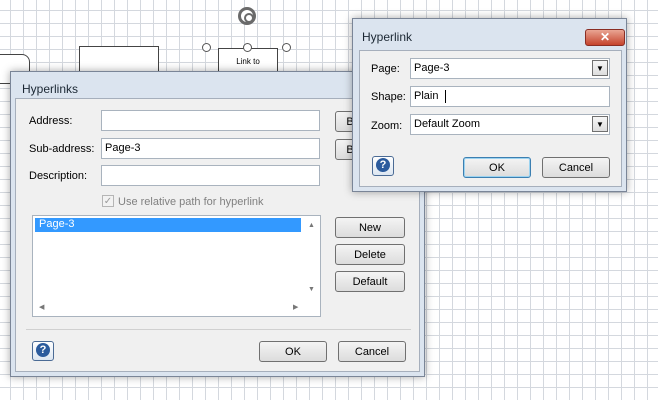  I want to click on address-input, so click(210, 120).